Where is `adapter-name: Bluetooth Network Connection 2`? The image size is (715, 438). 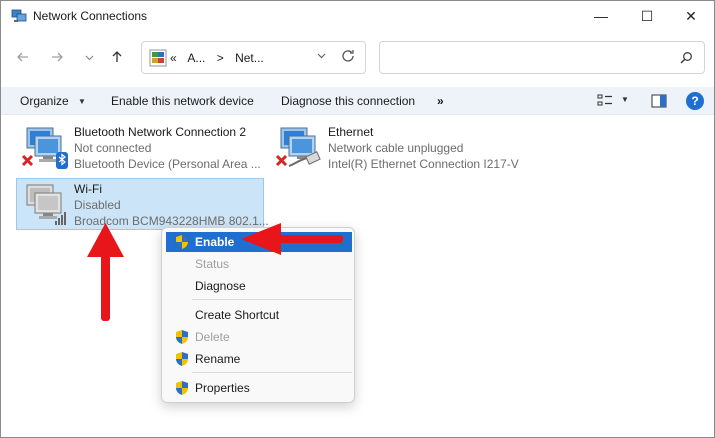 adapter-name: Bluetooth Network Connection 2 is located at coordinates (160, 132).